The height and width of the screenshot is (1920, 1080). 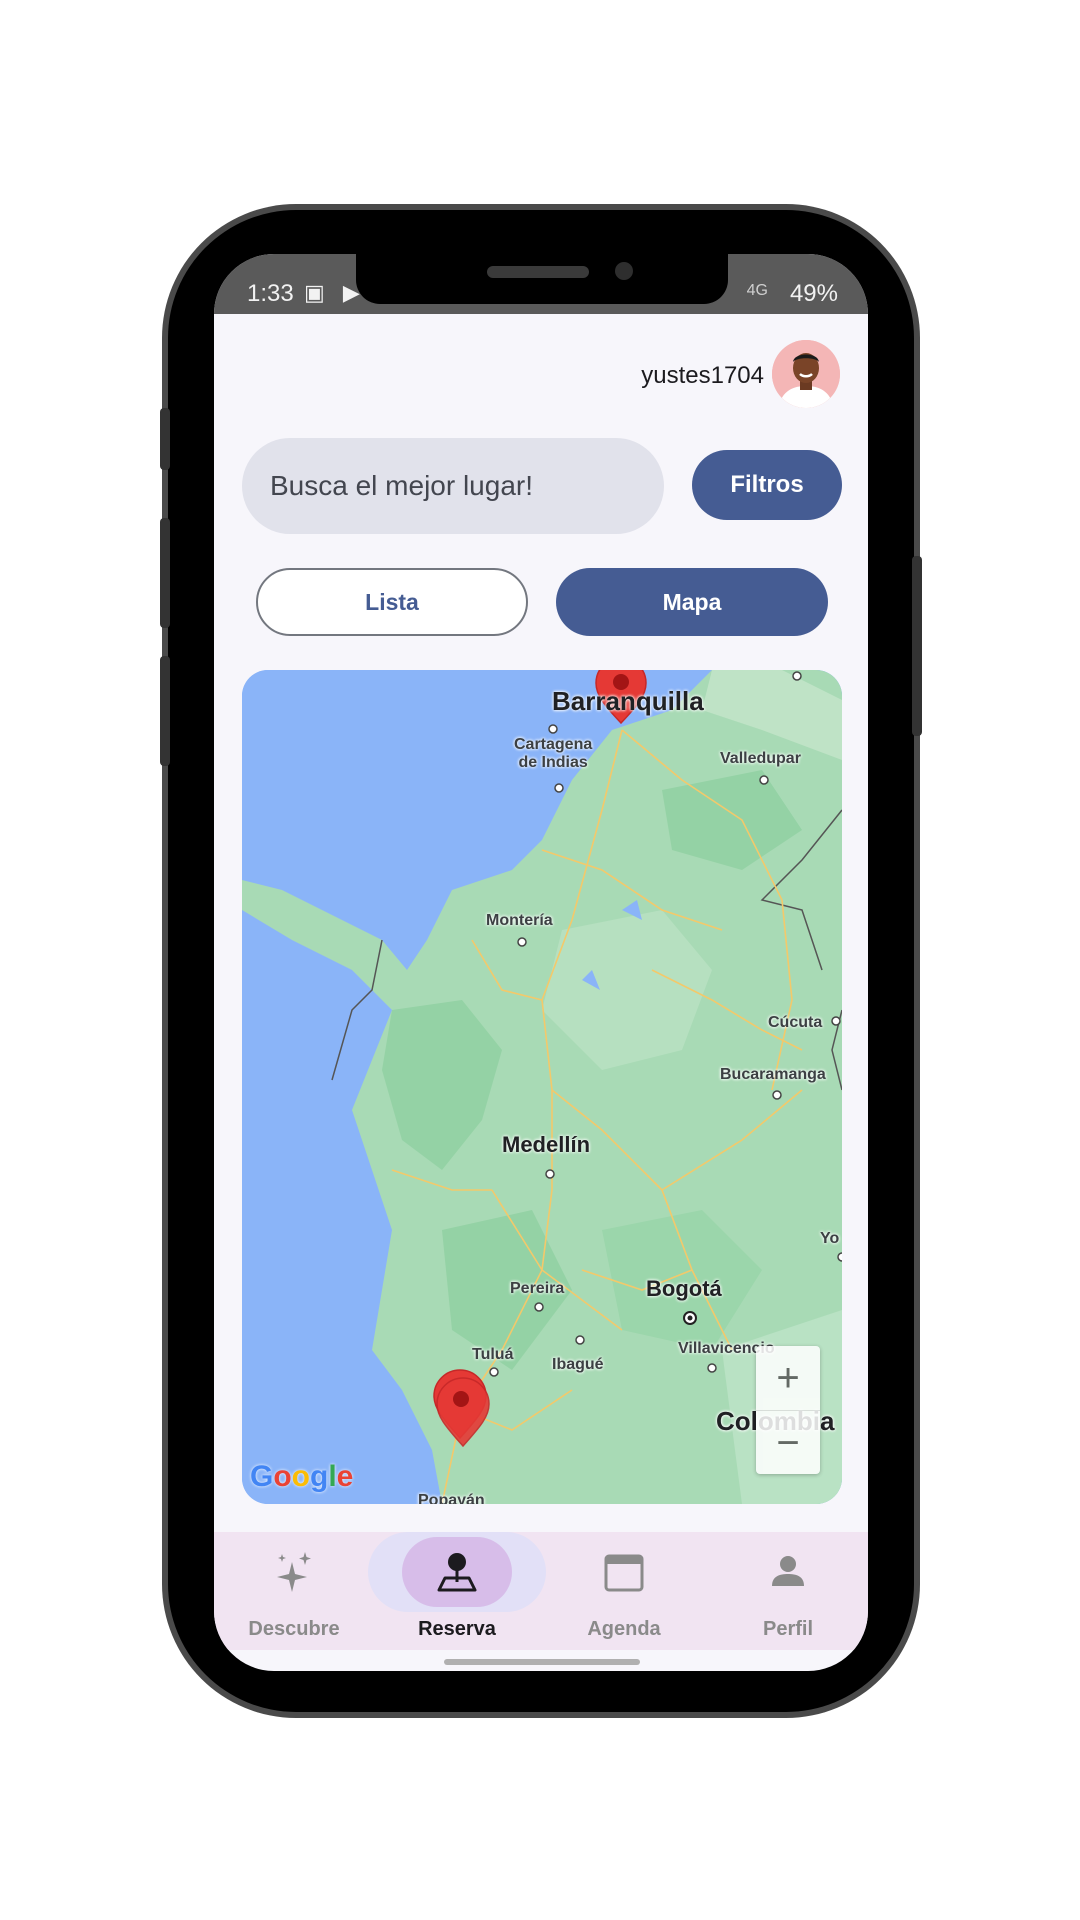 What do you see at coordinates (451, 1498) in the screenshot?
I see `map-label-popayan: Popayán` at bounding box center [451, 1498].